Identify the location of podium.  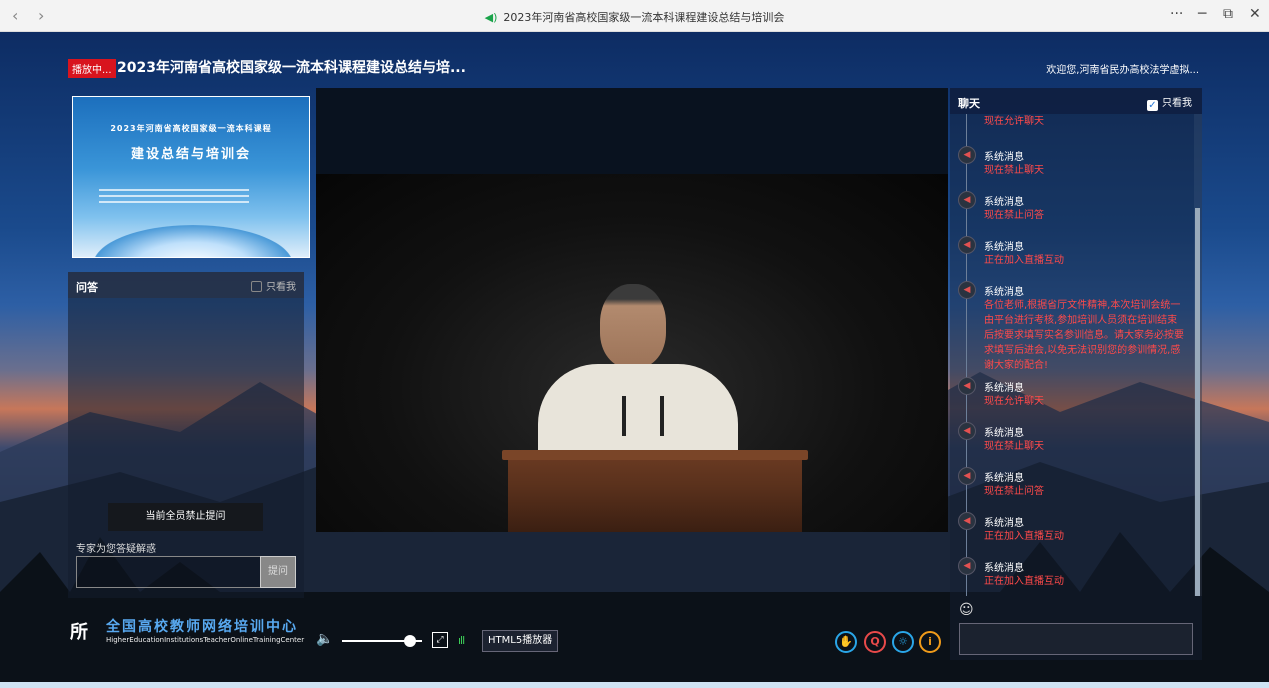
(655, 491).